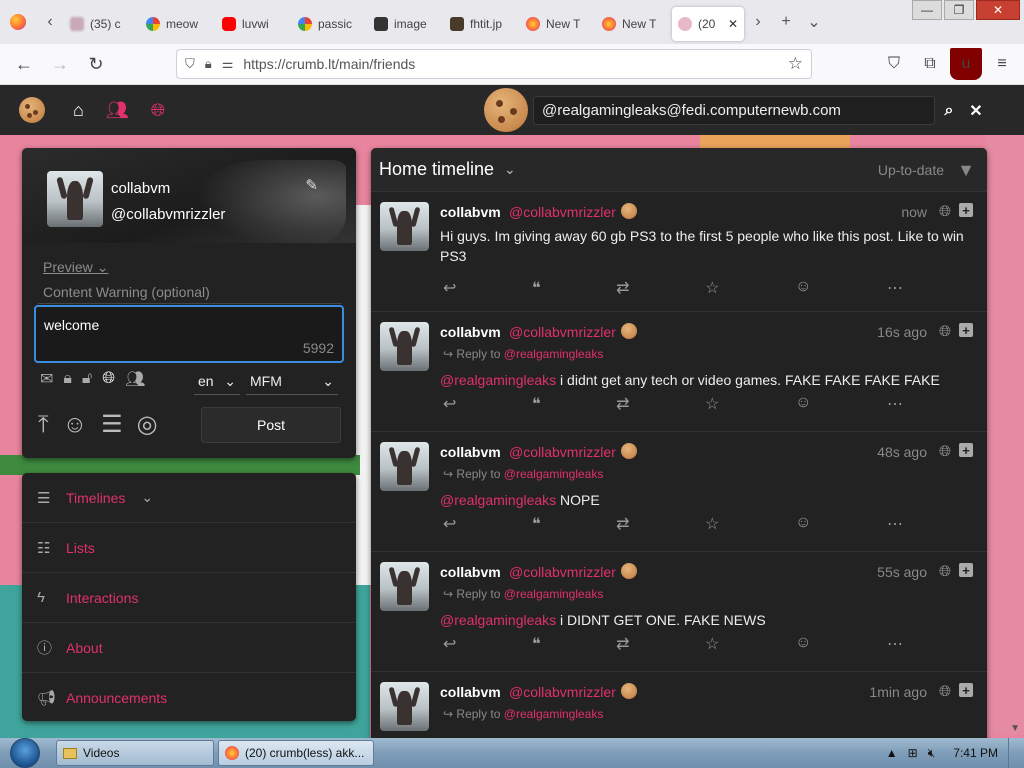 The image size is (1024, 768). What do you see at coordinates (190, 292) in the screenshot?
I see `content-warning-input: Content Warning (optional)` at bounding box center [190, 292].